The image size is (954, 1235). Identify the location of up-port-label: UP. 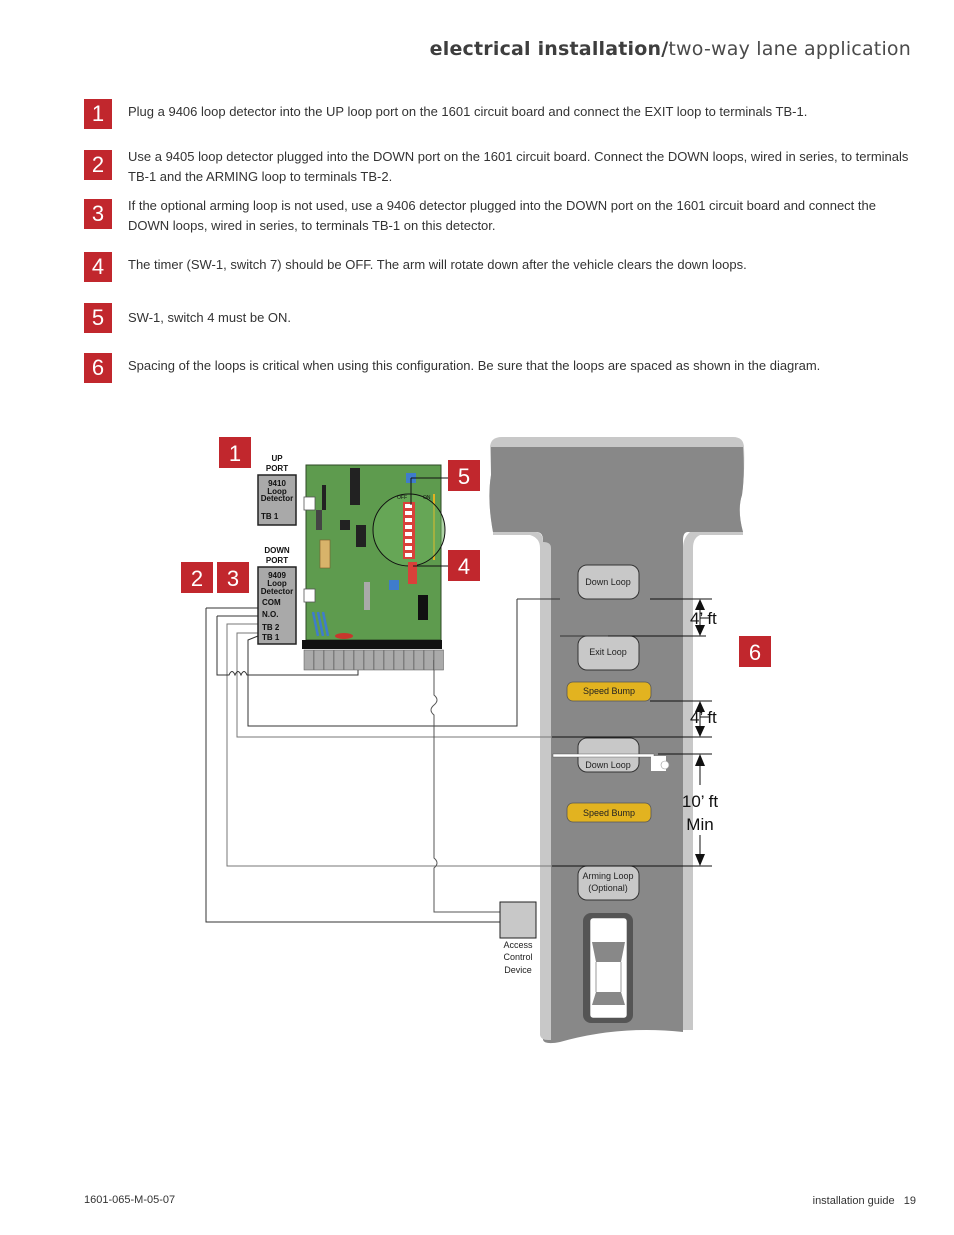
(277, 458).